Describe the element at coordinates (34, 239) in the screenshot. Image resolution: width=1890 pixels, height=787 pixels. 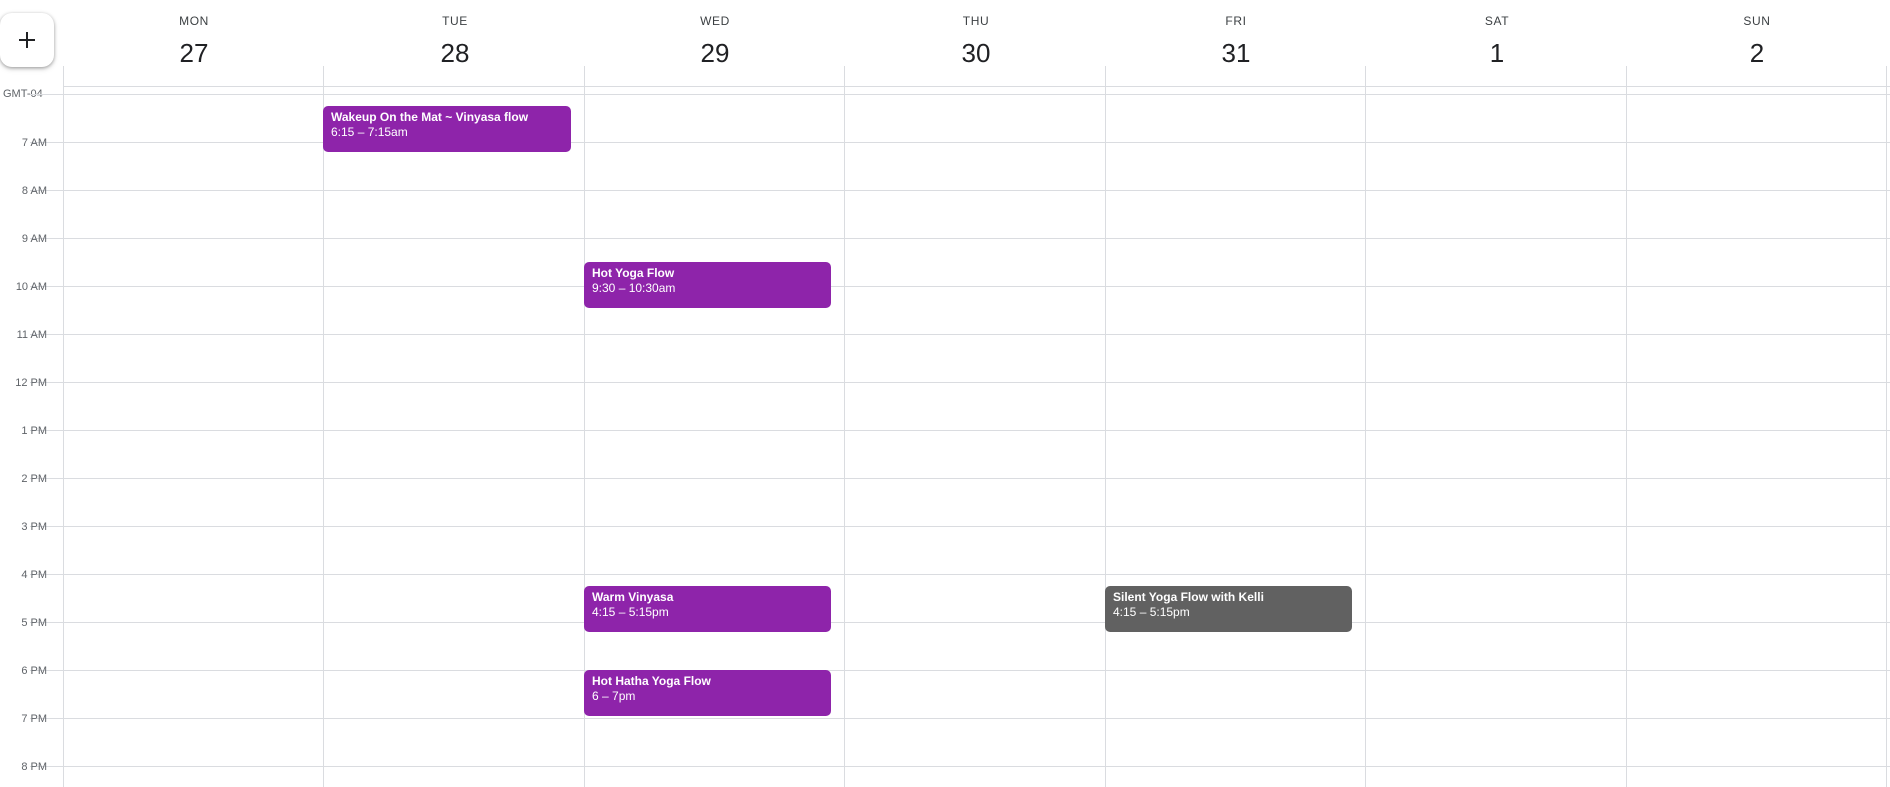
I see `hour-label: 9 AM` at that location.